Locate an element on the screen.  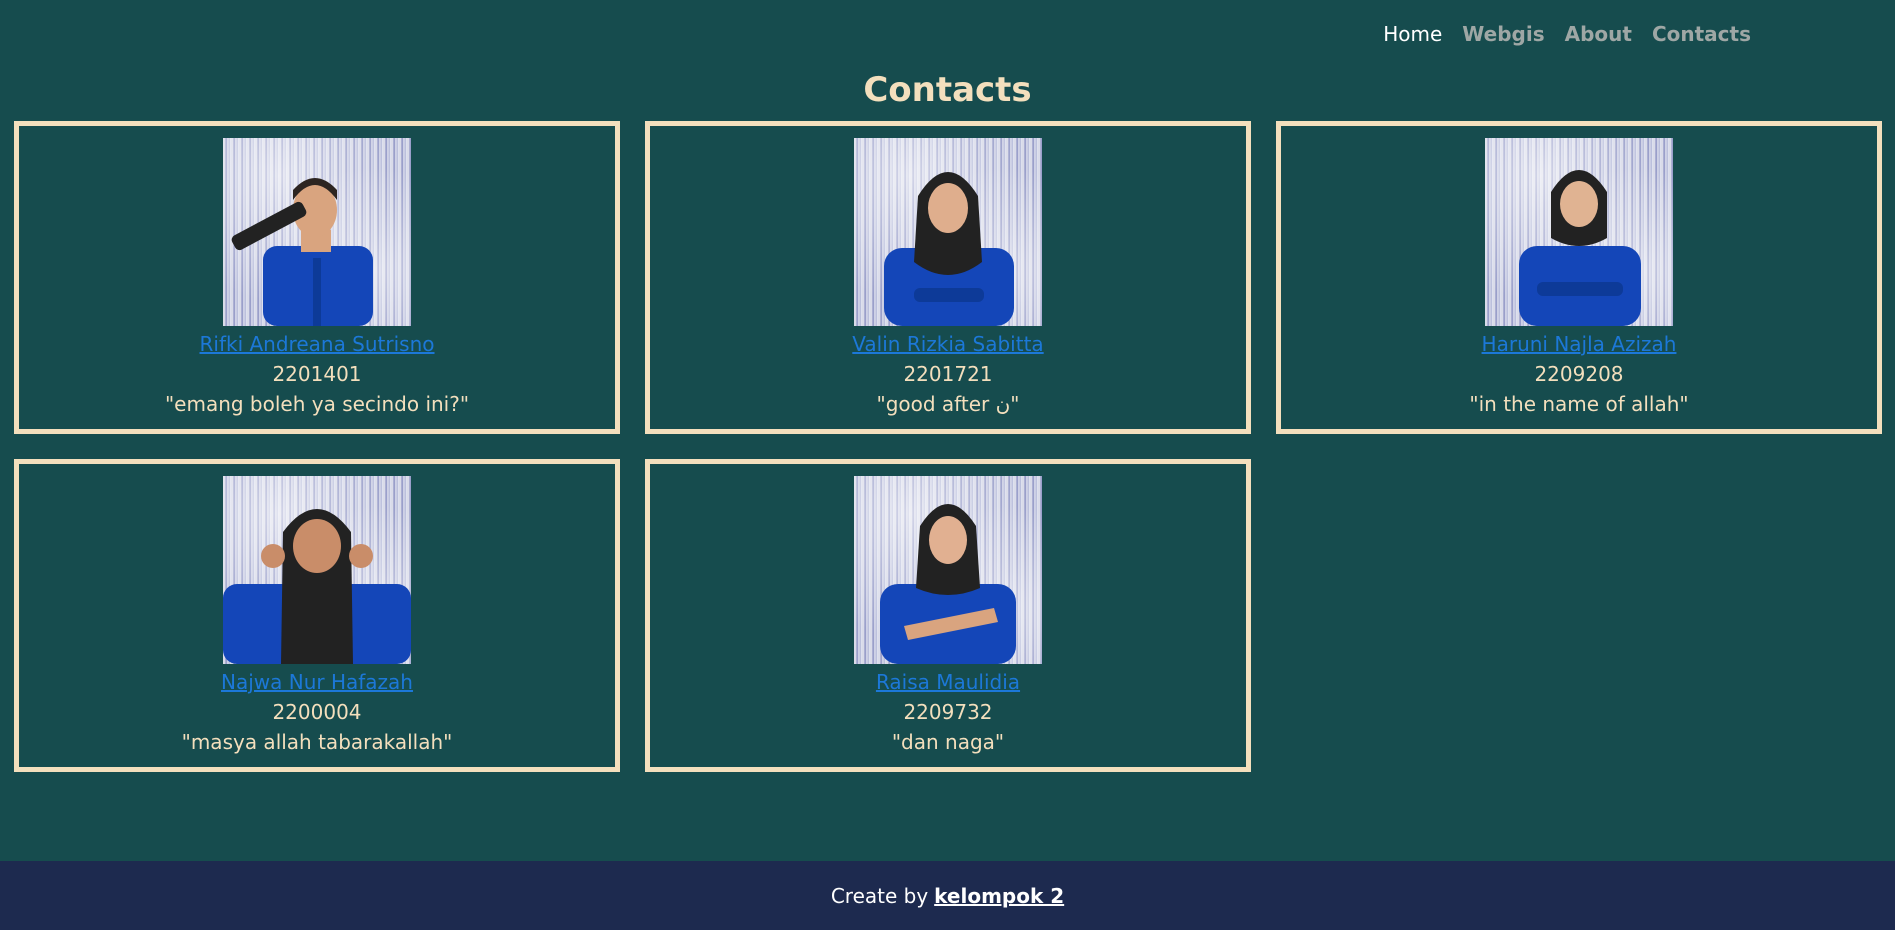
contact-nim: 2209208 is located at coordinates (1579, 374).